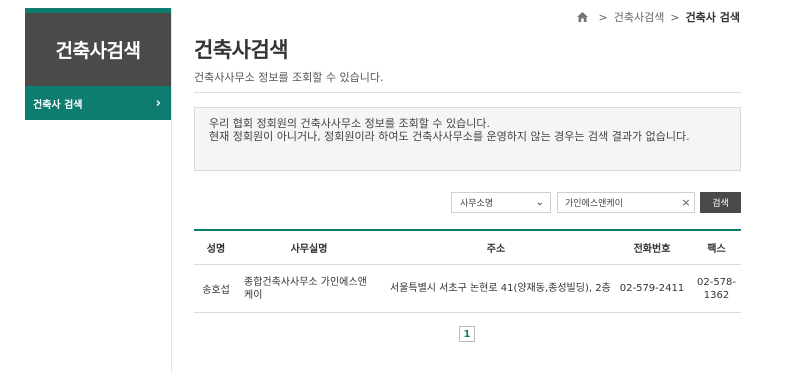 This screenshot has height=373, width=800. I want to click on cell-phone: 02-579-2411, so click(652, 288).